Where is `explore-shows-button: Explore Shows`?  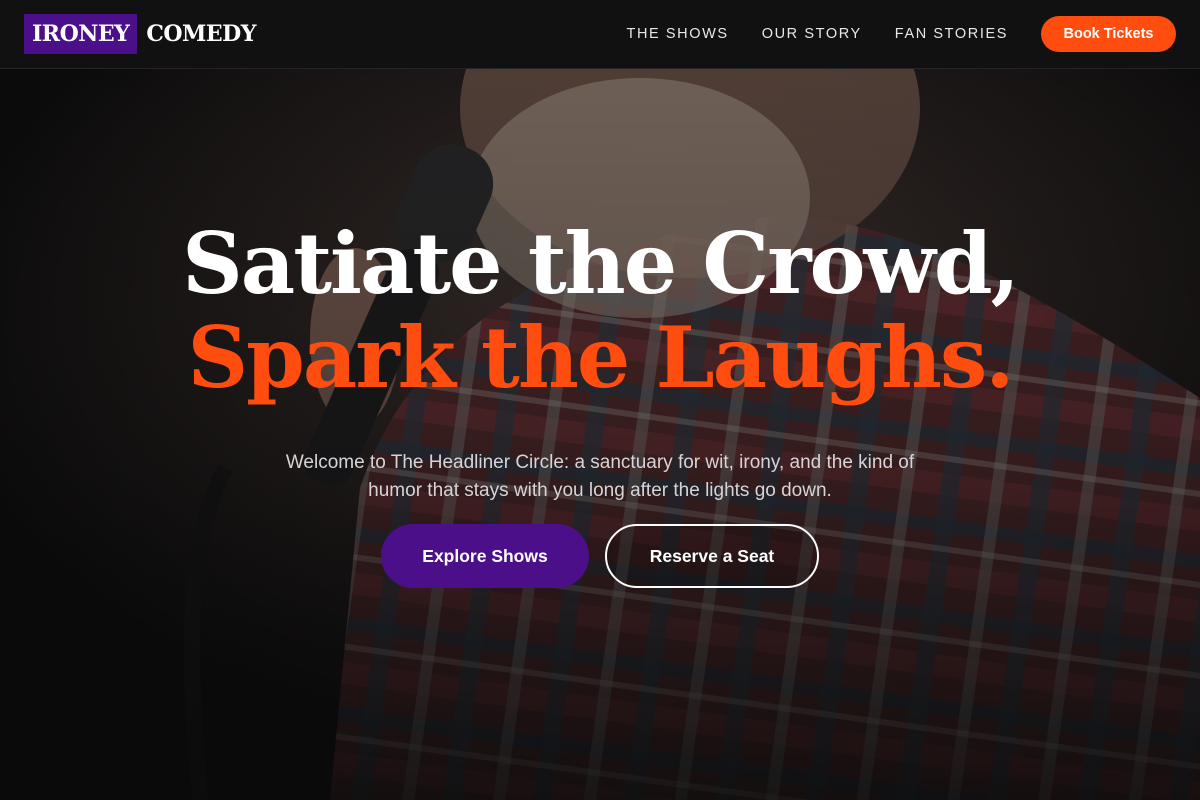 explore-shows-button: Explore Shows is located at coordinates (485, 556).